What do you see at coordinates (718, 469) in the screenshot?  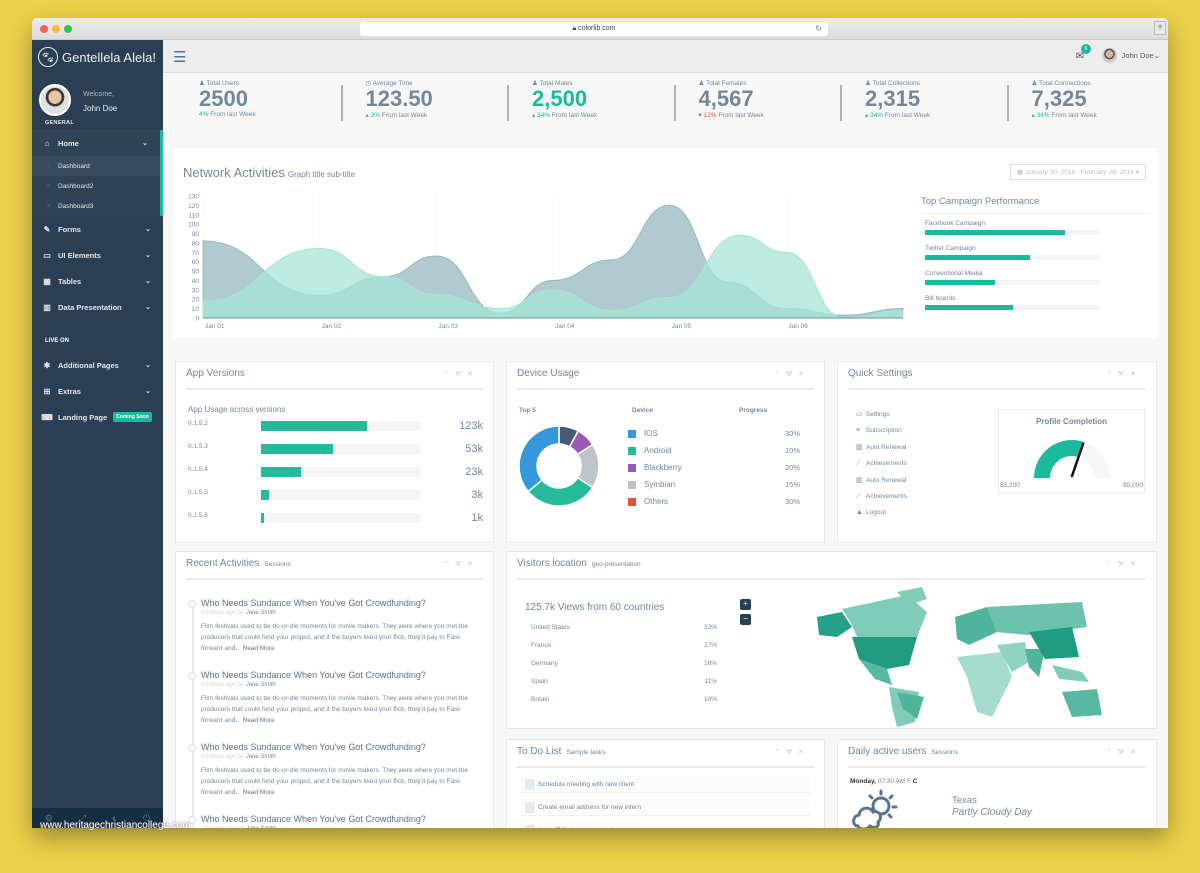 I see `device-legend-row: Blackberry 20%` at bounding box center [718, 469].